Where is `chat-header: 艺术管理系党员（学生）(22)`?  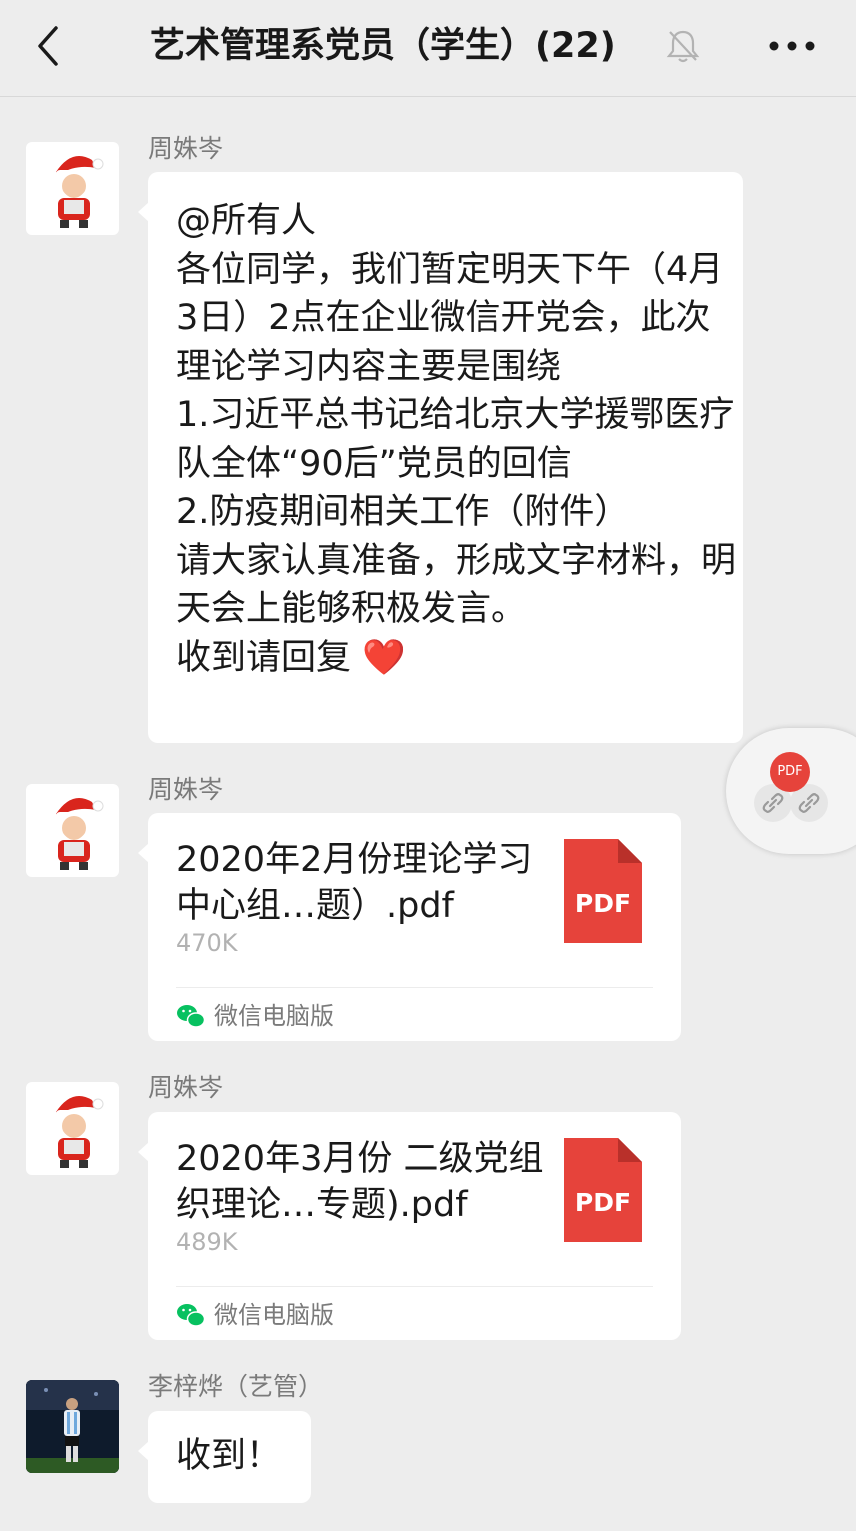 chat-header: 艺术管理系党员（学生）(22) is located at coordinates (428, 48).